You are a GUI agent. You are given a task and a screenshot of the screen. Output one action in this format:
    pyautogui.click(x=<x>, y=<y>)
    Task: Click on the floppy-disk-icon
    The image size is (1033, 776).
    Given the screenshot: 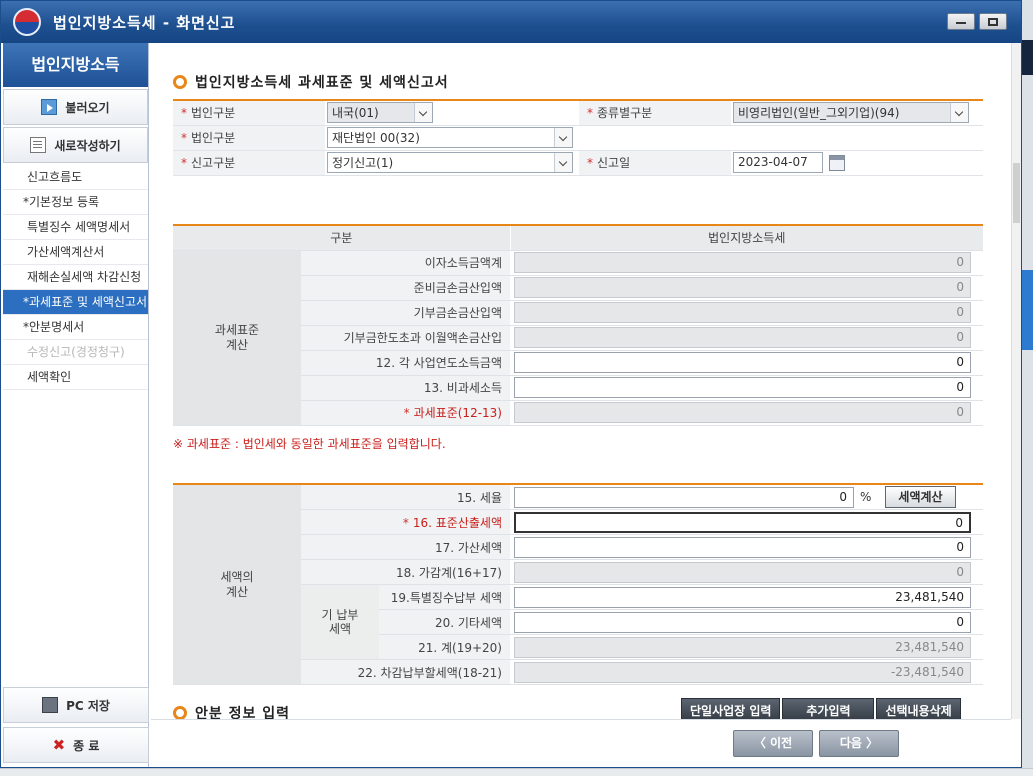 What is the action you would take?
    pyautogui.click(x=50, y=705)
    